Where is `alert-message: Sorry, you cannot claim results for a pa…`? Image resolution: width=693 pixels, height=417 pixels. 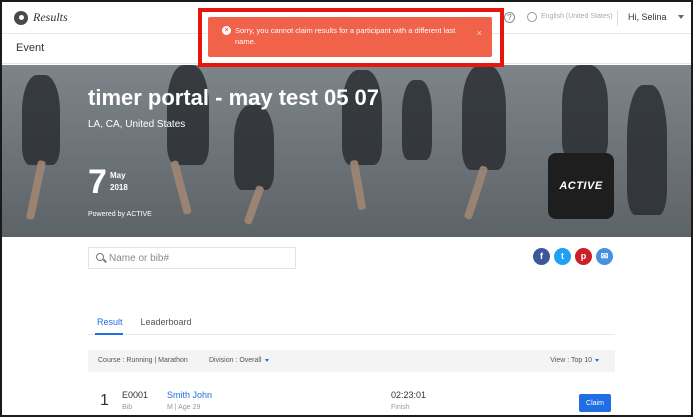
alert-message: Sorry, you cannot claim results for a pa… is located at coordinates (345, 36).